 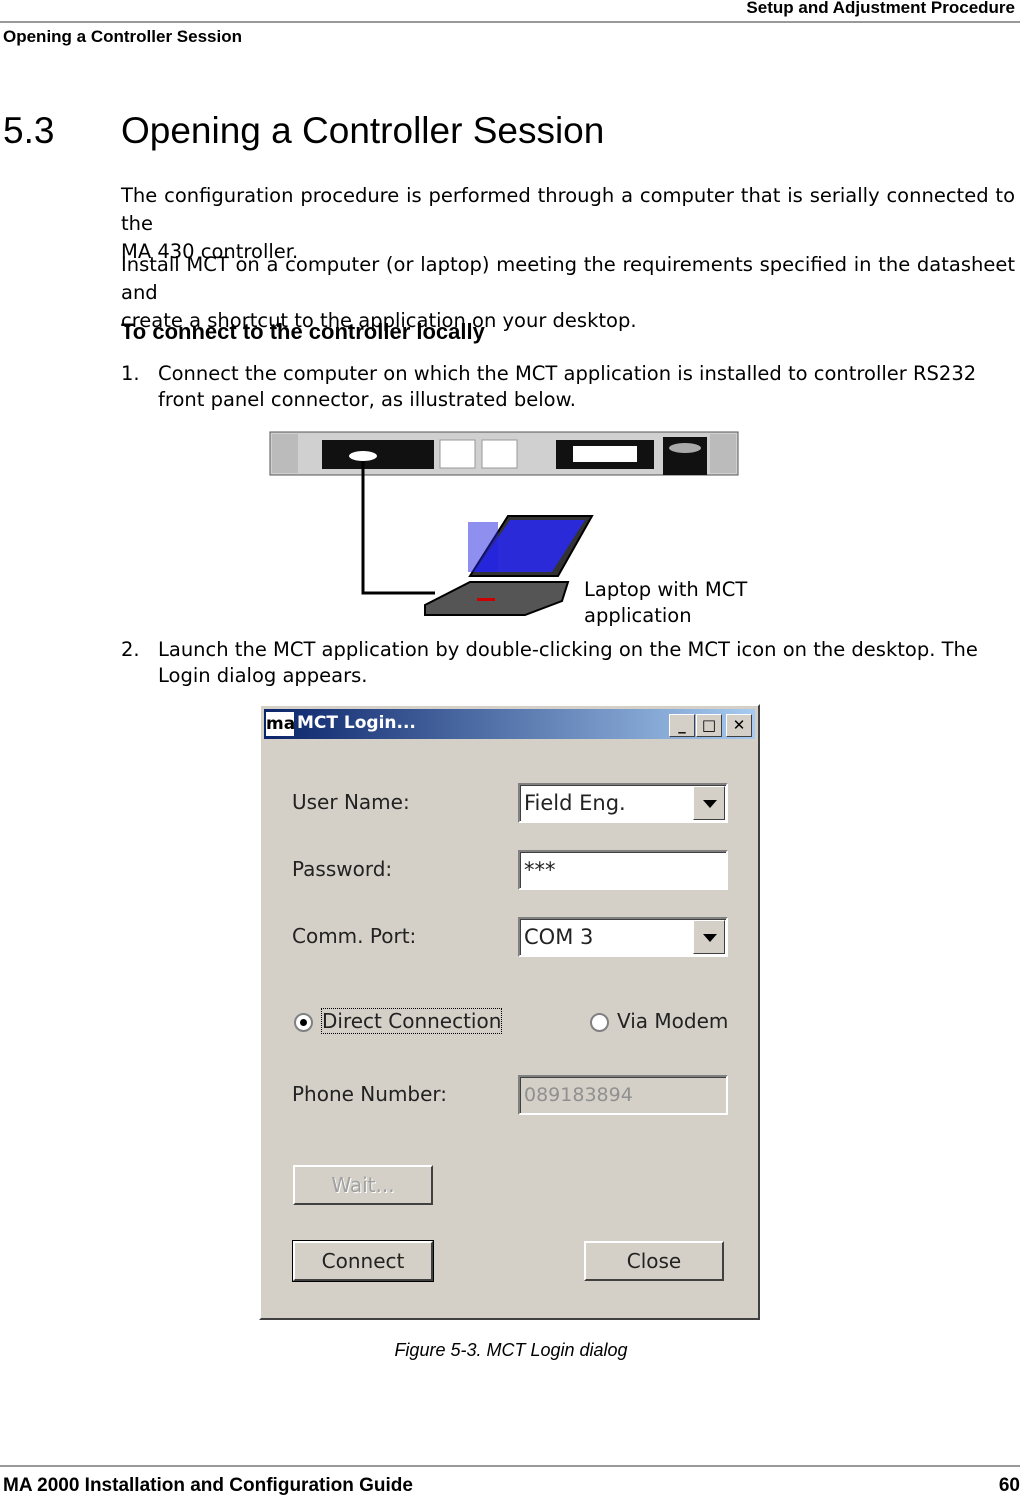 What do you see at coordinates (363, 1261) in the screenshot?
I see `connect-button: Connect` at bounding box center [363, 1261].